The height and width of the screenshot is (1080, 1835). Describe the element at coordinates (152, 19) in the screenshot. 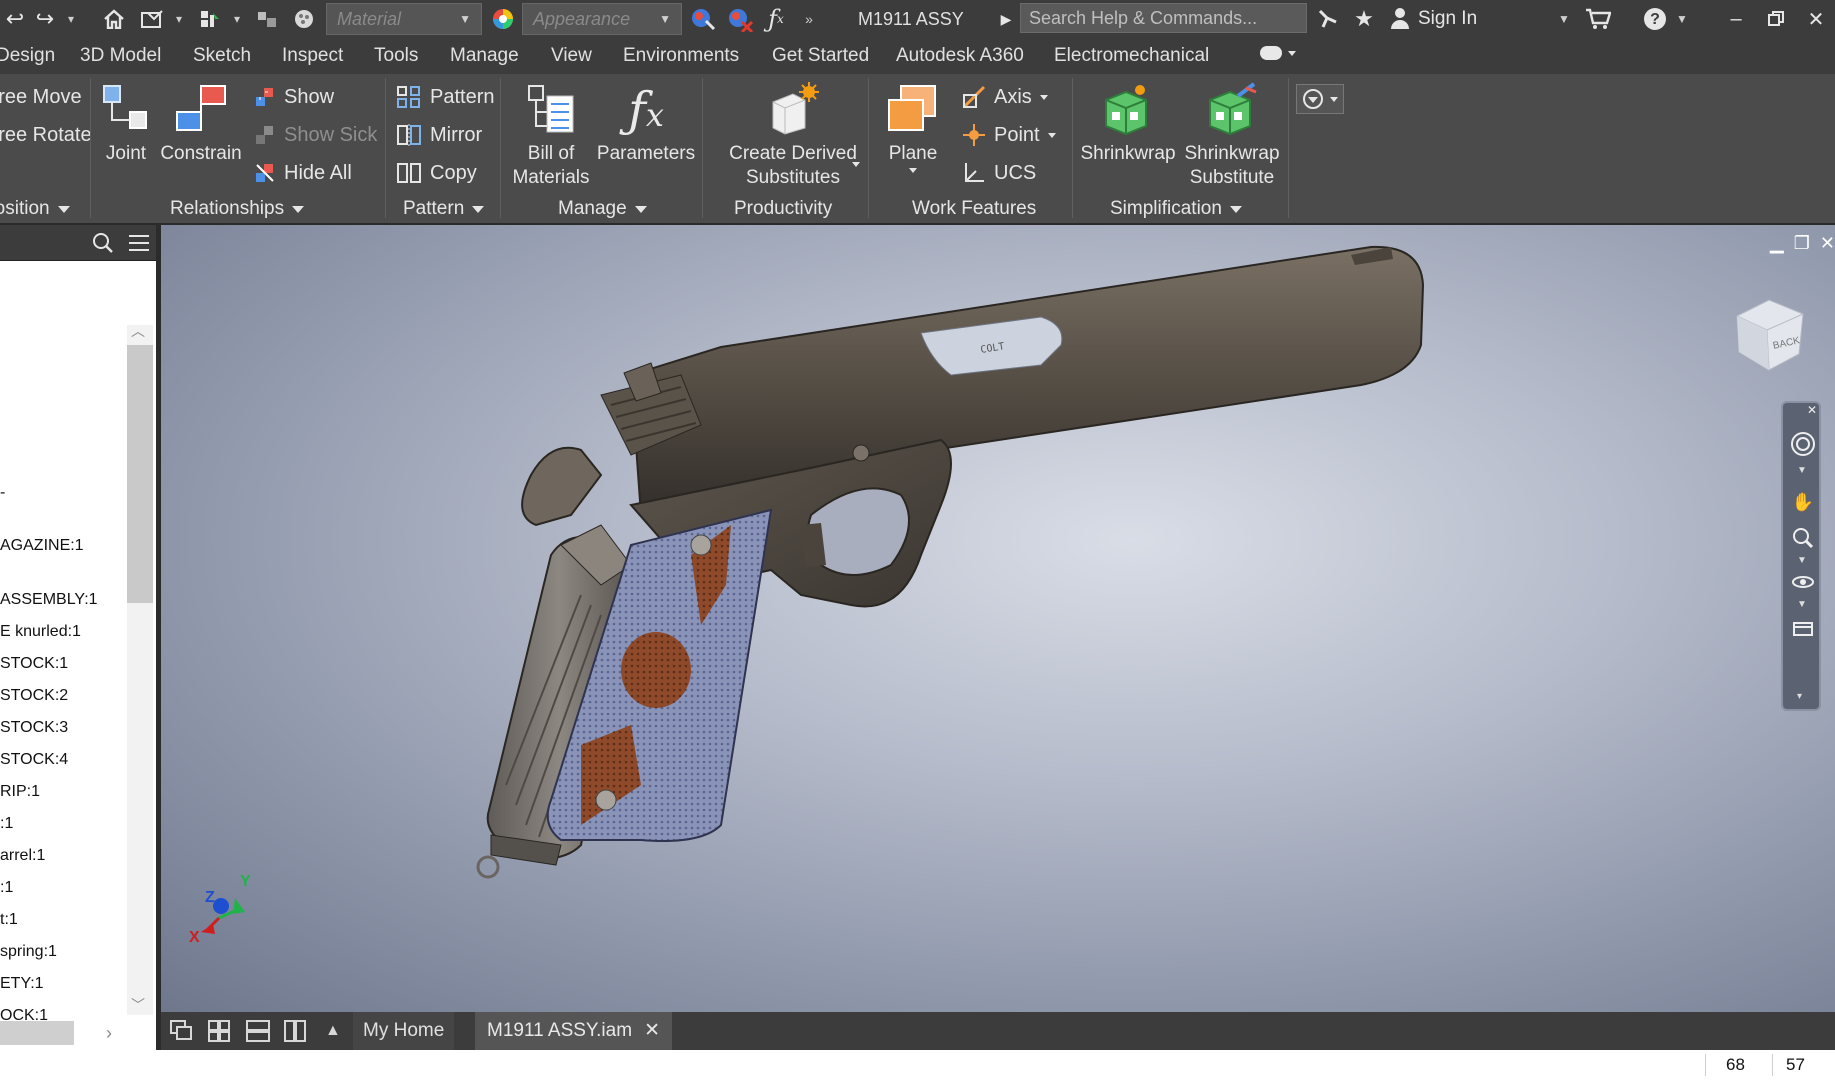

I see `update-icon` at that location.